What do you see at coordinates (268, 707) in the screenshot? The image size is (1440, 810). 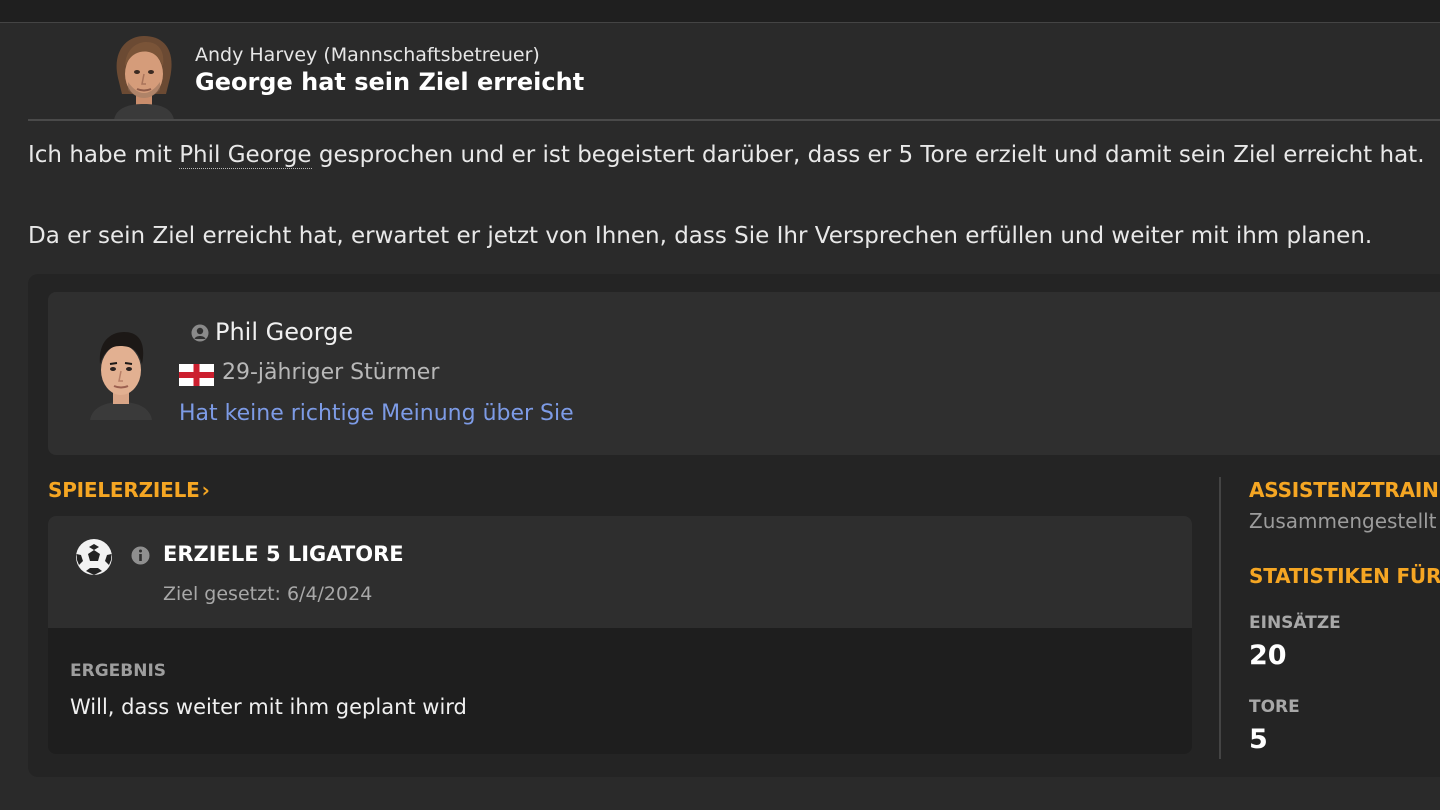 I see `result-text: Will, dass weiter mit ihm geplant wird` at bounding box center [268, 707].